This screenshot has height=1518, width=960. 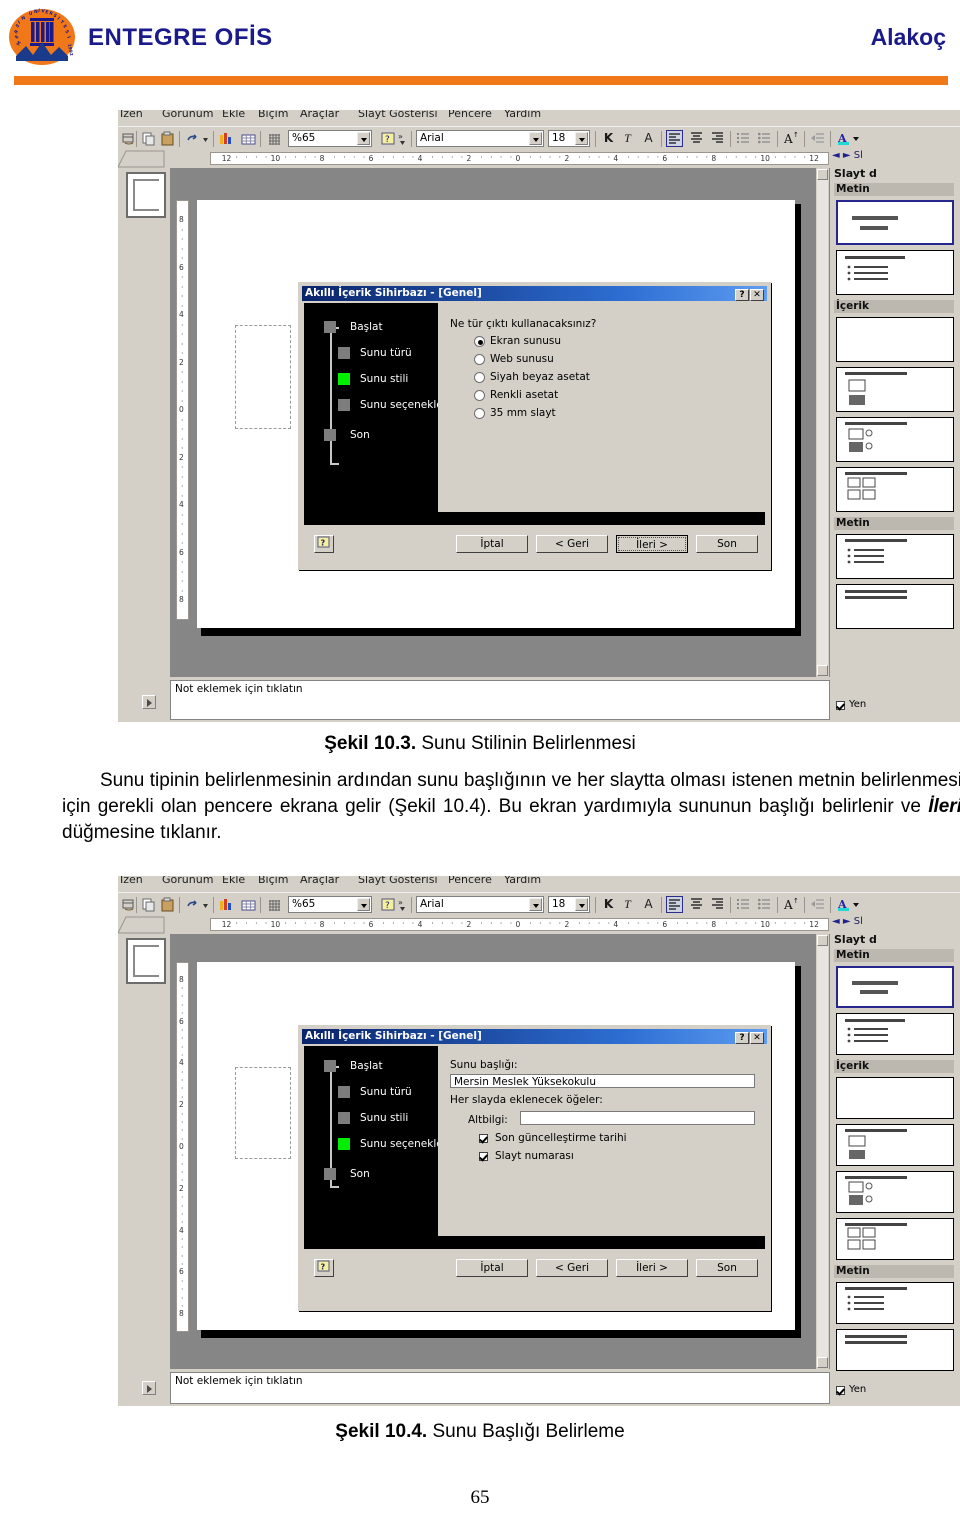 What do you see at coordinates (167, 905) in the screenshot?
I see `paste-icon` at bounding box center [167, 905].